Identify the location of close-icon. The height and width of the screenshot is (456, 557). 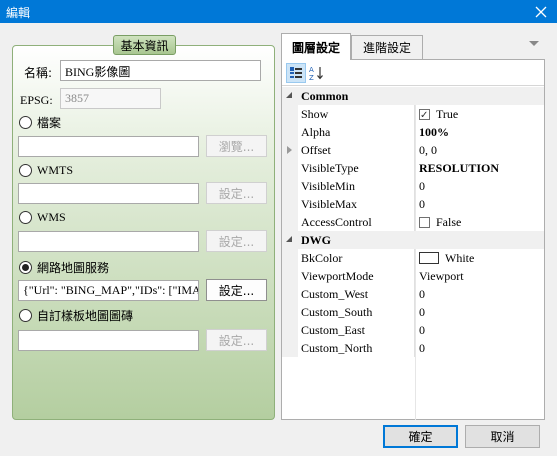
(541, 11).